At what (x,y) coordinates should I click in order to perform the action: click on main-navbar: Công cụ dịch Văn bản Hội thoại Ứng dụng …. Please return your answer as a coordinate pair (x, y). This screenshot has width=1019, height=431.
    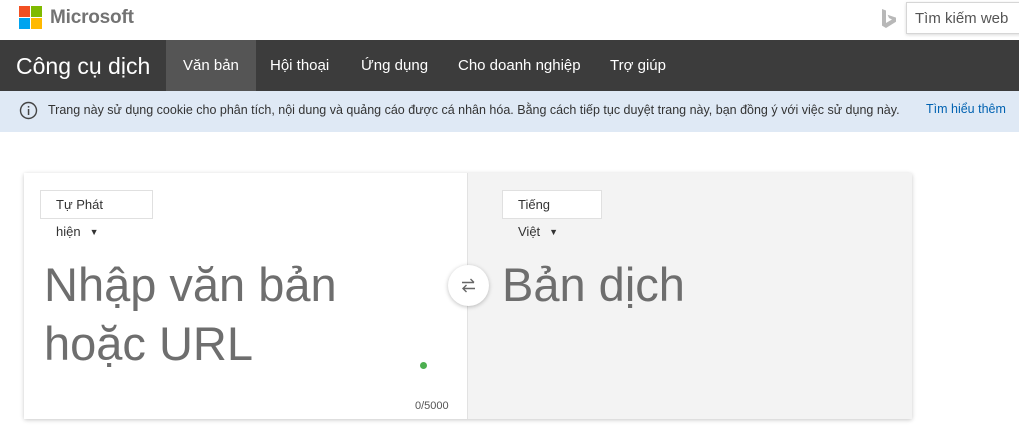
    Looking at the image, I should click on (509, 65).